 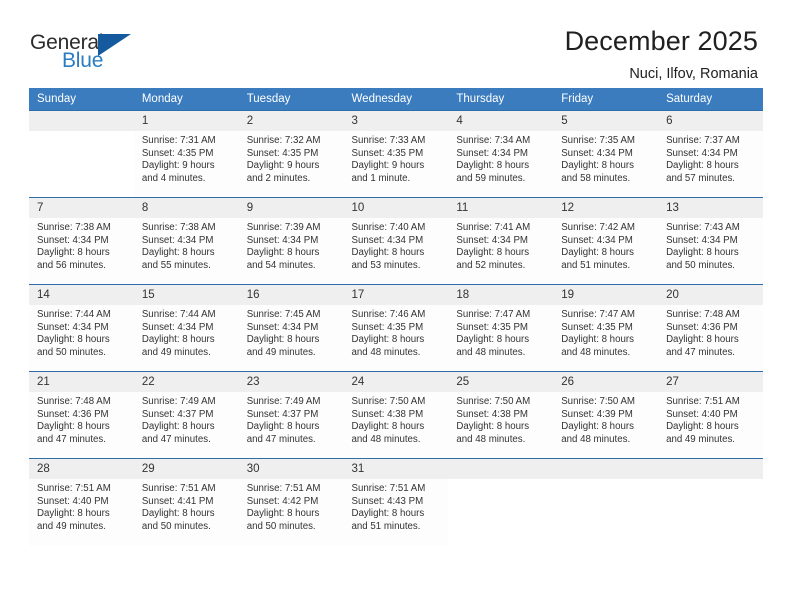 What do you see at coordinates (281, 352) in the screenshot?
I see `day-daylight-text: and 49 minutes.` at bounding box center [281, 352].